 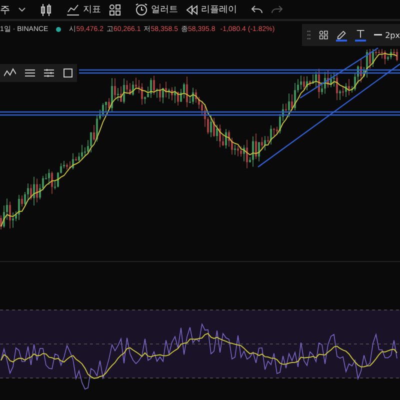 I want to click on replay-button: 리플레이, so click(x=211, y=9).